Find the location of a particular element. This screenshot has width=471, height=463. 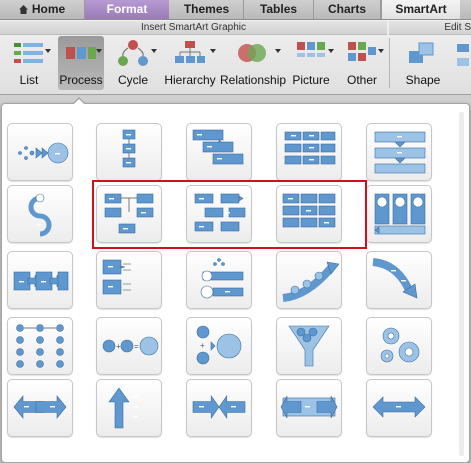

list-dropdown-arrow-icon is located at coordinates (48, 51).